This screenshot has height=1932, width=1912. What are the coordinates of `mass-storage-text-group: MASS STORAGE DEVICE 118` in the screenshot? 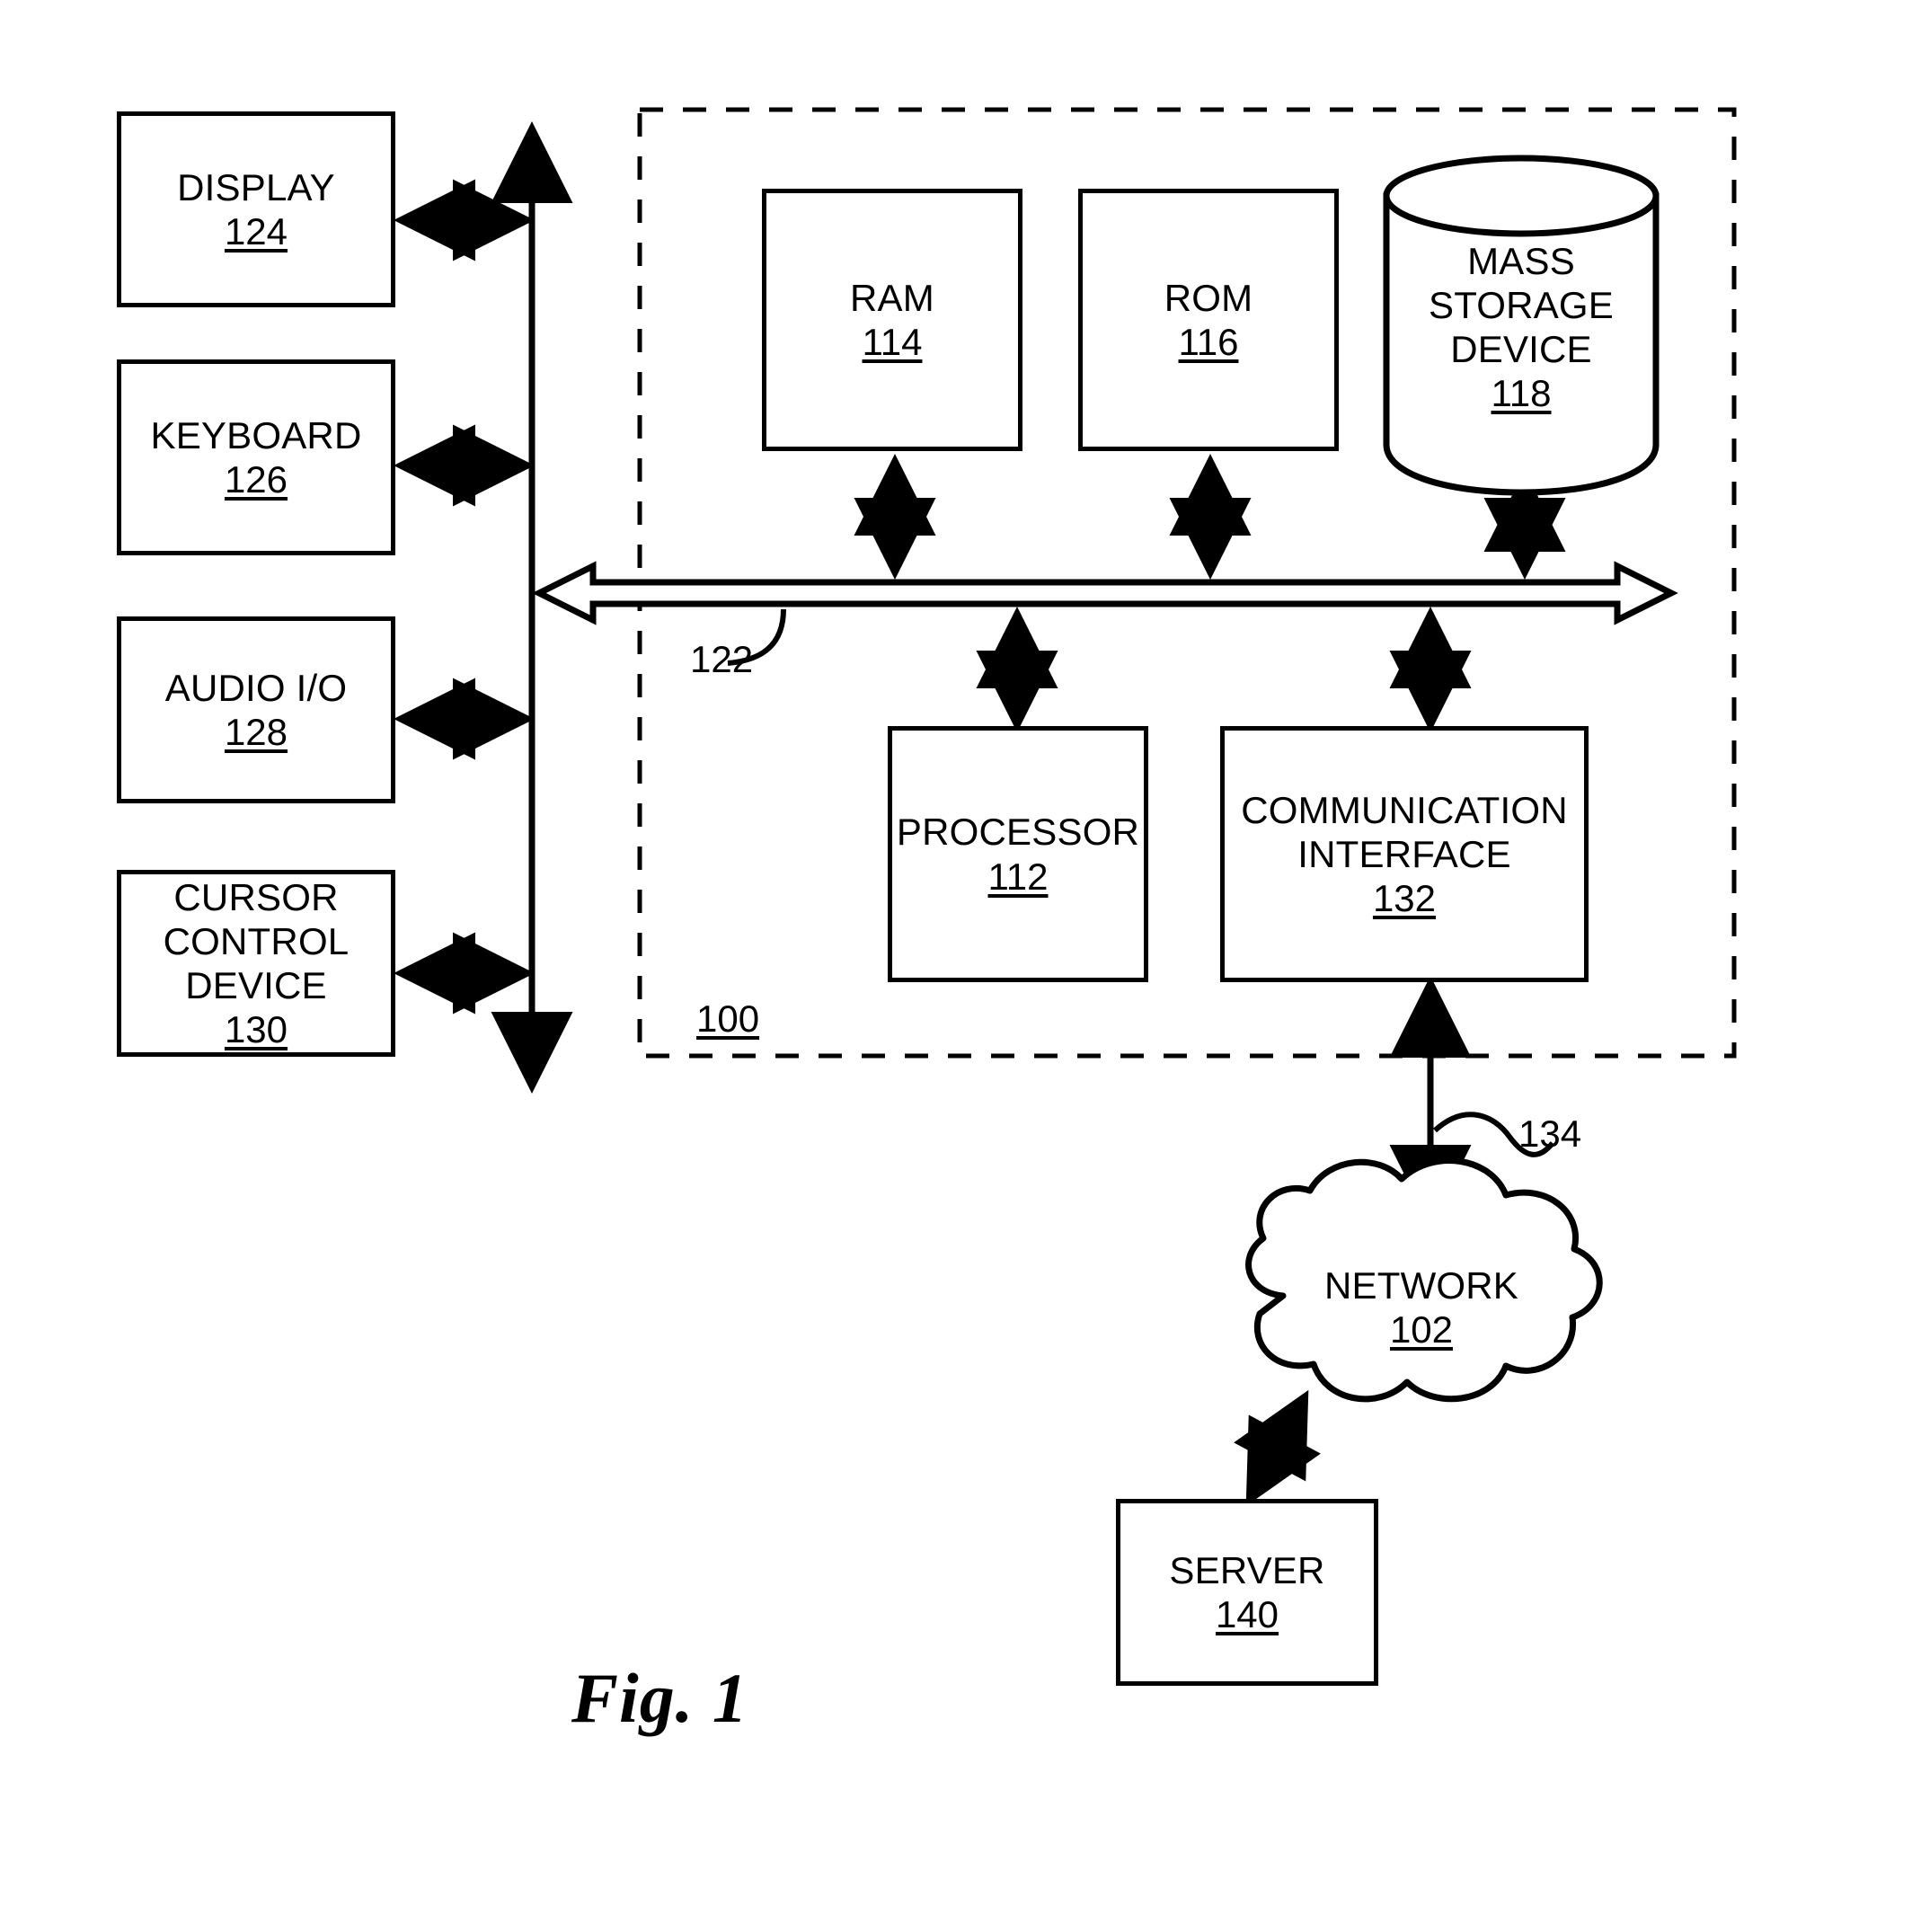 It's located at (1521, 327).